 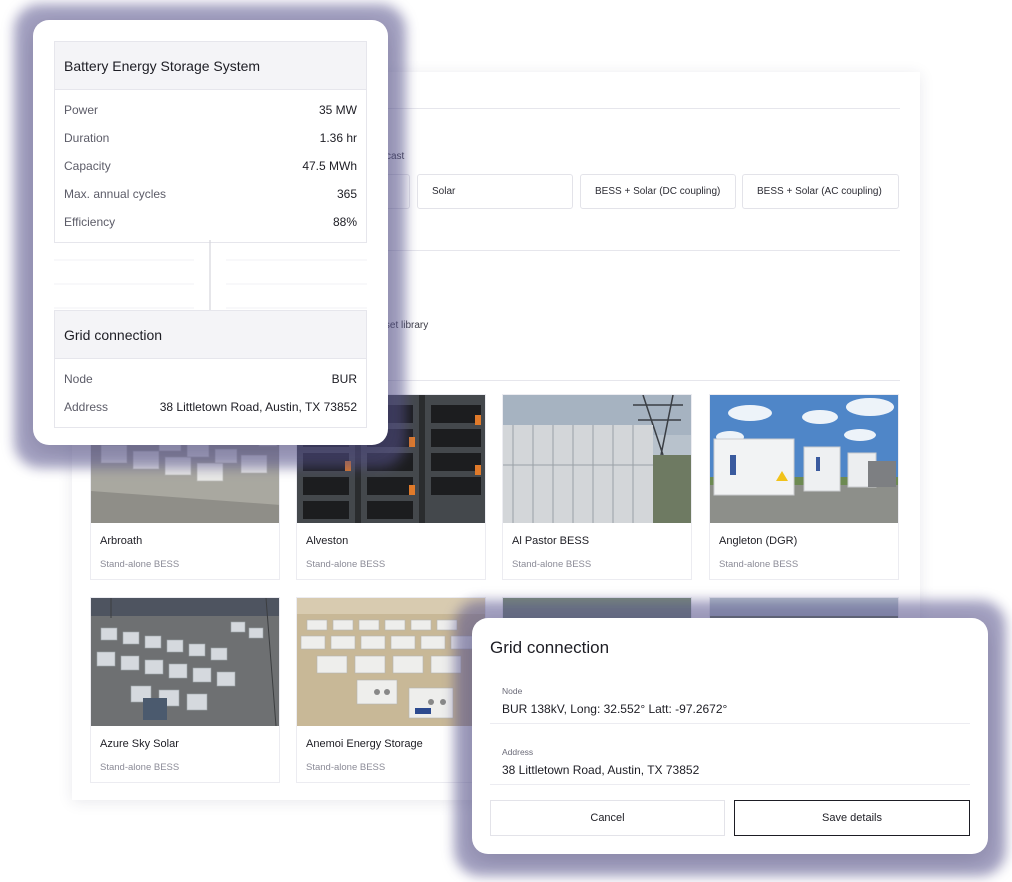 I want to click on asset-type-option-solar: Solar, so click(x=495, y=191).